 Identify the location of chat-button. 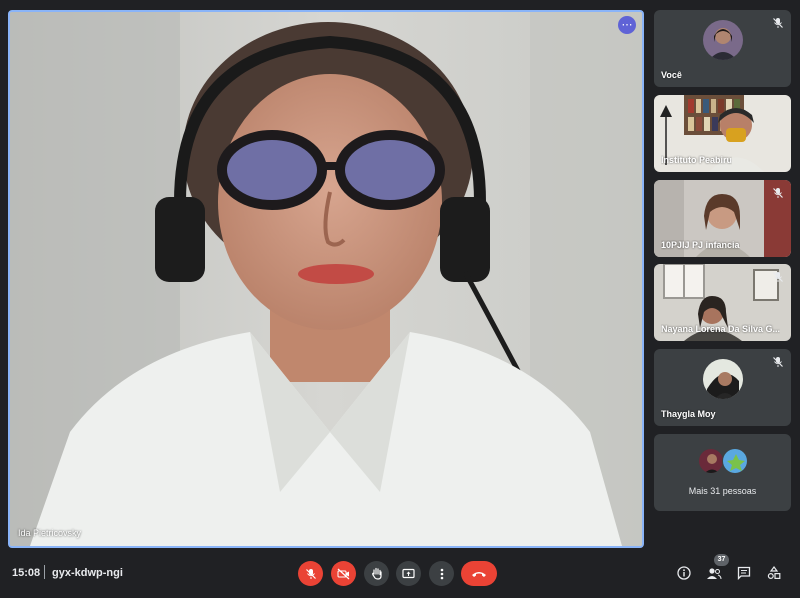
(744, 573).